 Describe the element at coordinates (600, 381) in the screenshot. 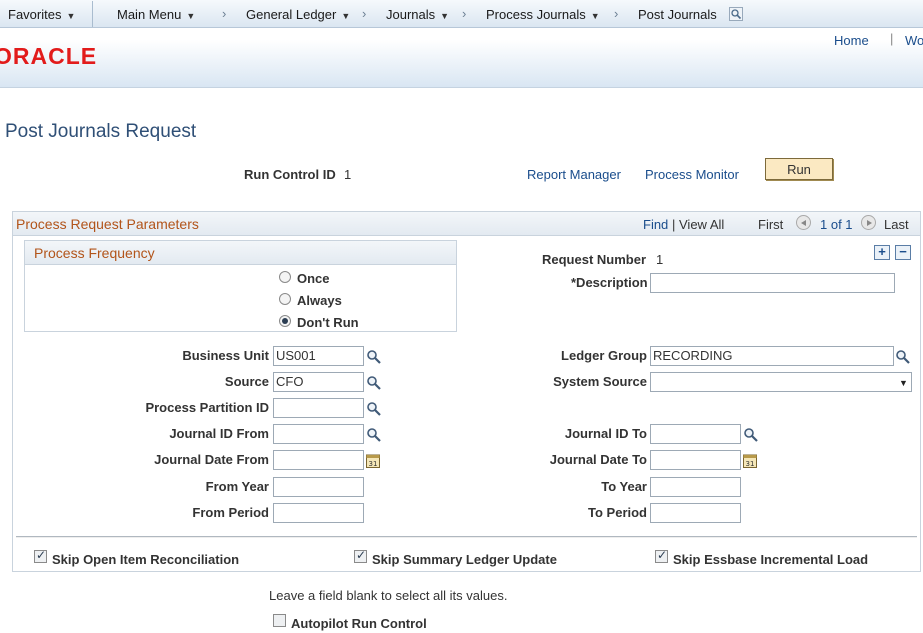

I see `system-source-label: System Source` at that location.